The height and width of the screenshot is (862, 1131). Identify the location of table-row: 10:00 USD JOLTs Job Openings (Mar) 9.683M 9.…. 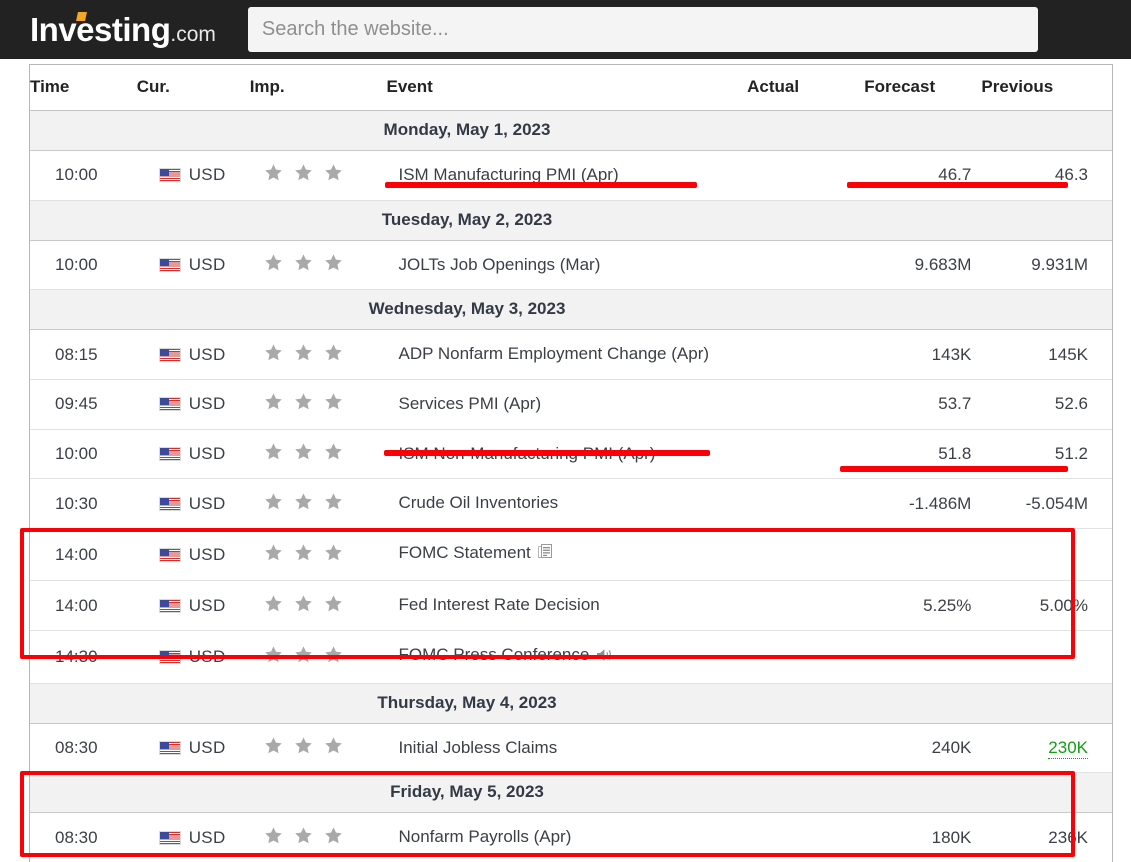
(571, 265).